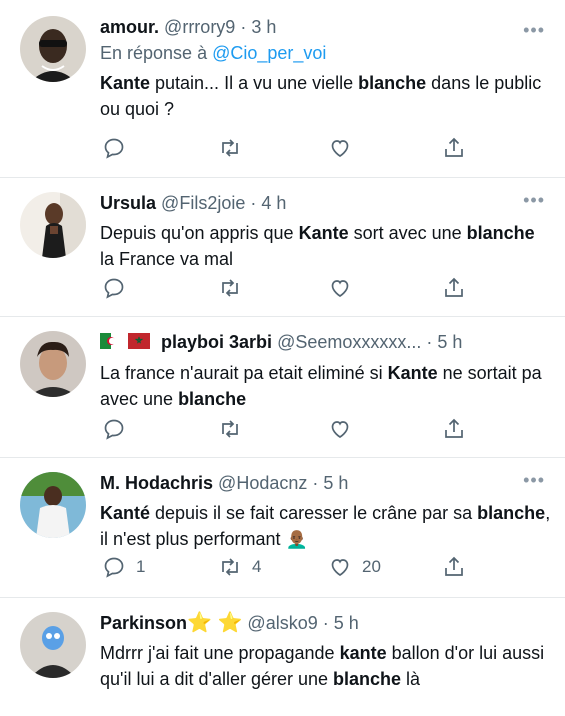 This screenshot has width=565, height=716. Describe the element at coordinates (239, 567) in the screenshot. I see `retweet-button: 4` at that location.